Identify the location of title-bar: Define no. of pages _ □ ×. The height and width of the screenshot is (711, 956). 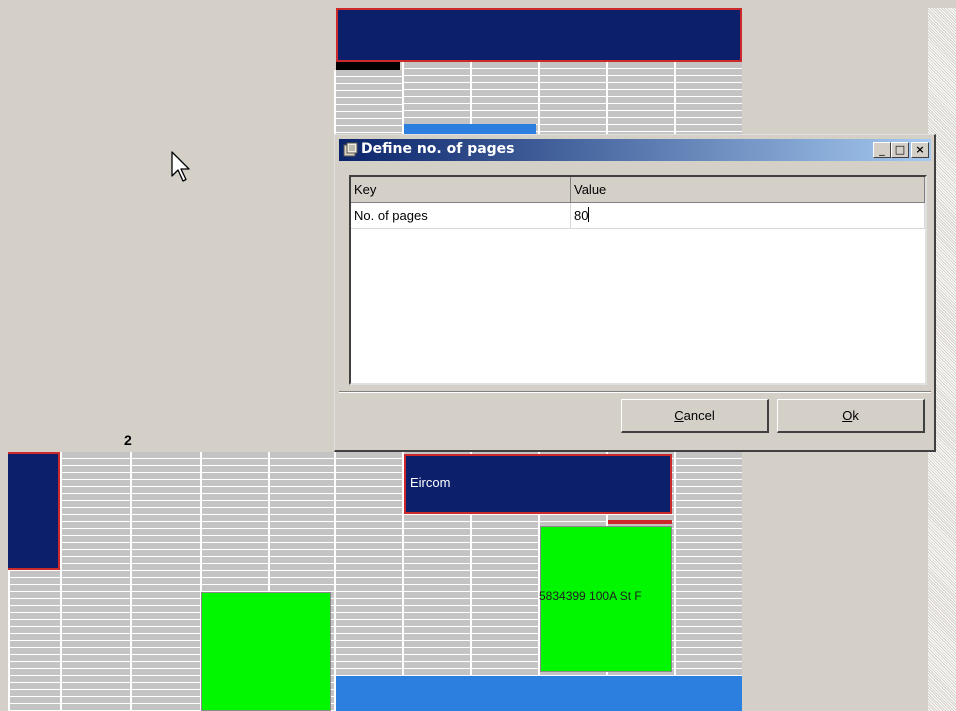
(635, 150).